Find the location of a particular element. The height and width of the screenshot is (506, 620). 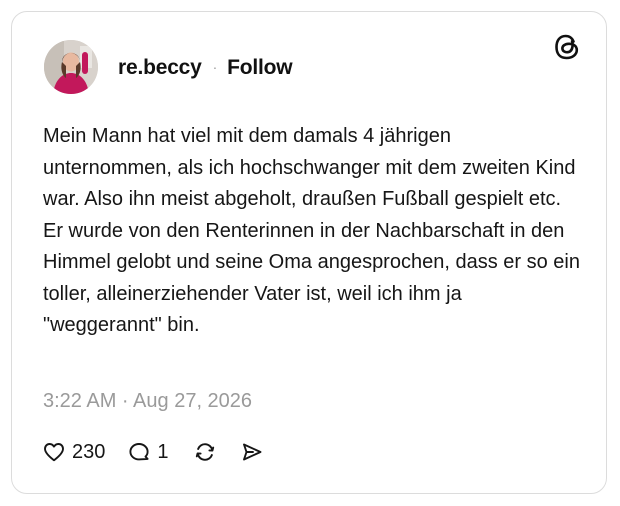

send-icon is located at coordinates (252, 452).